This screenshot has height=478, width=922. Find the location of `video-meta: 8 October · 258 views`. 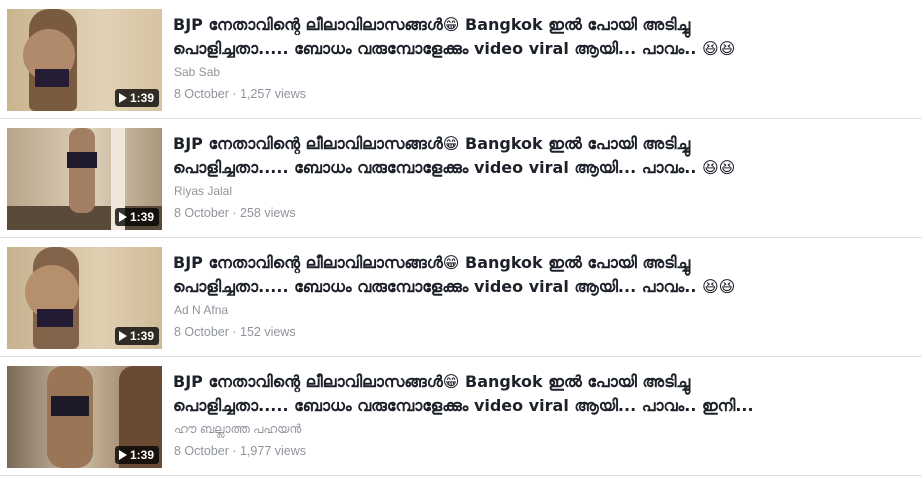

video-meta: 8 October · 258 views is located at coordinates (235, 213).